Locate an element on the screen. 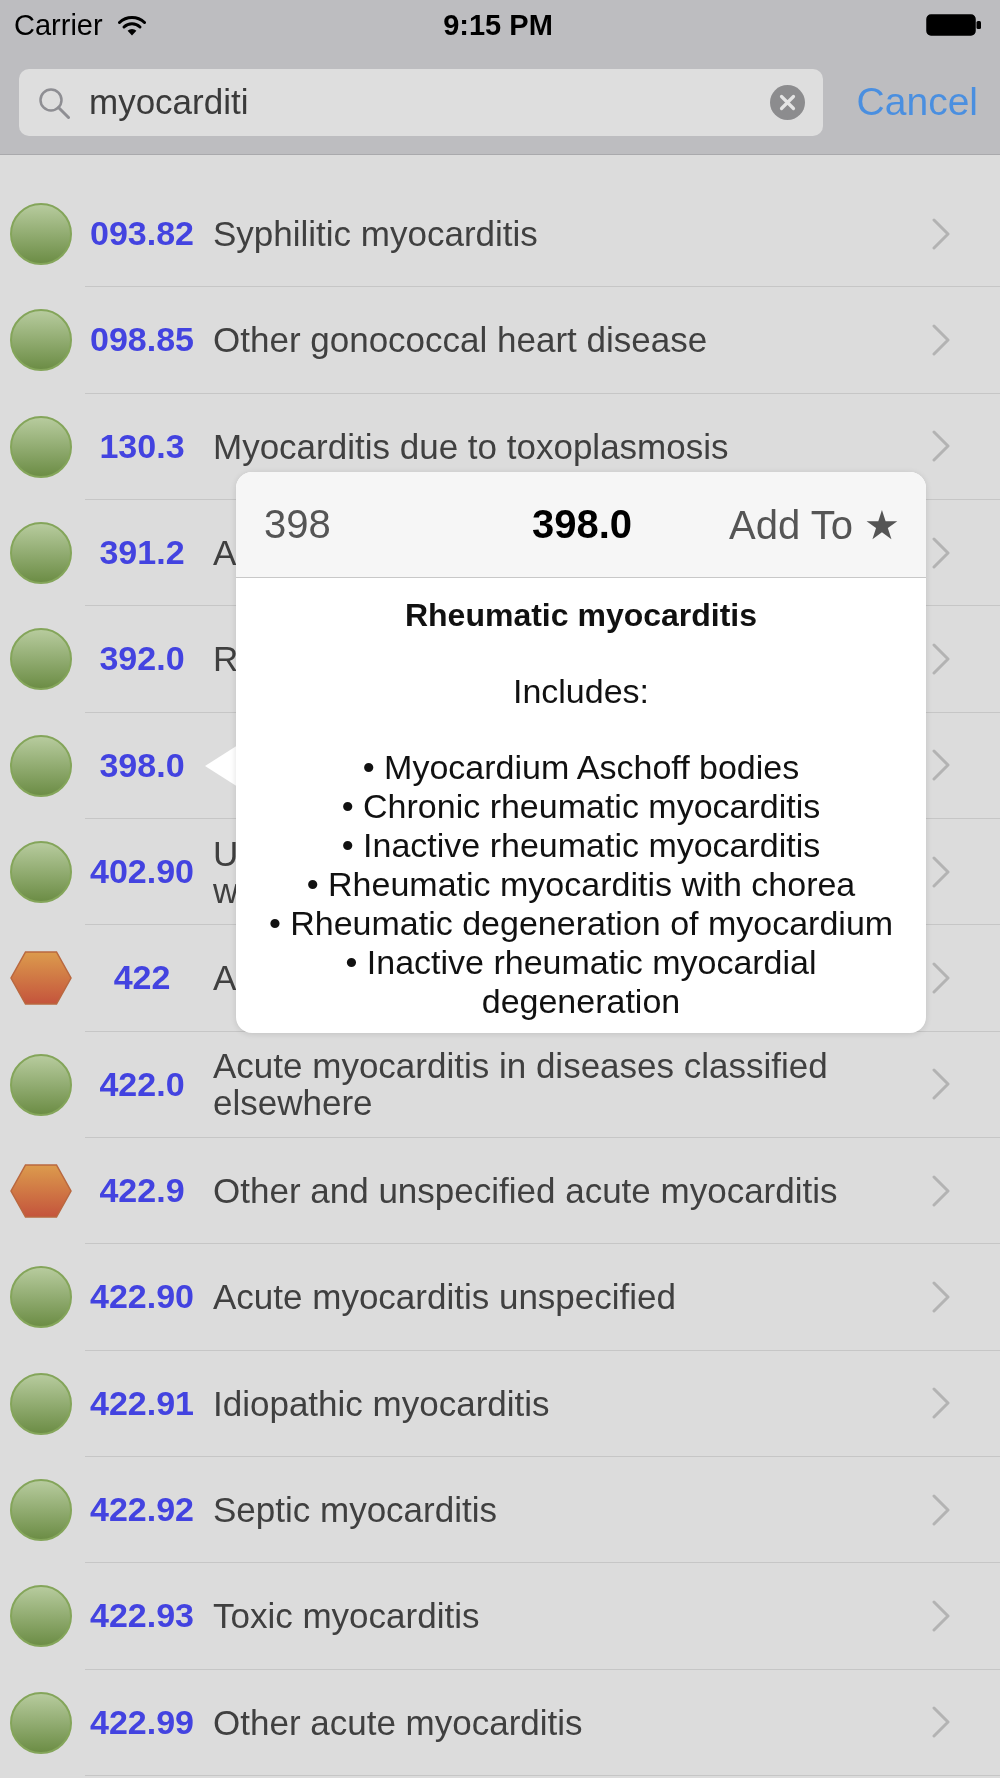  code-text: 422.90 is located at coordinates (142, 1297).